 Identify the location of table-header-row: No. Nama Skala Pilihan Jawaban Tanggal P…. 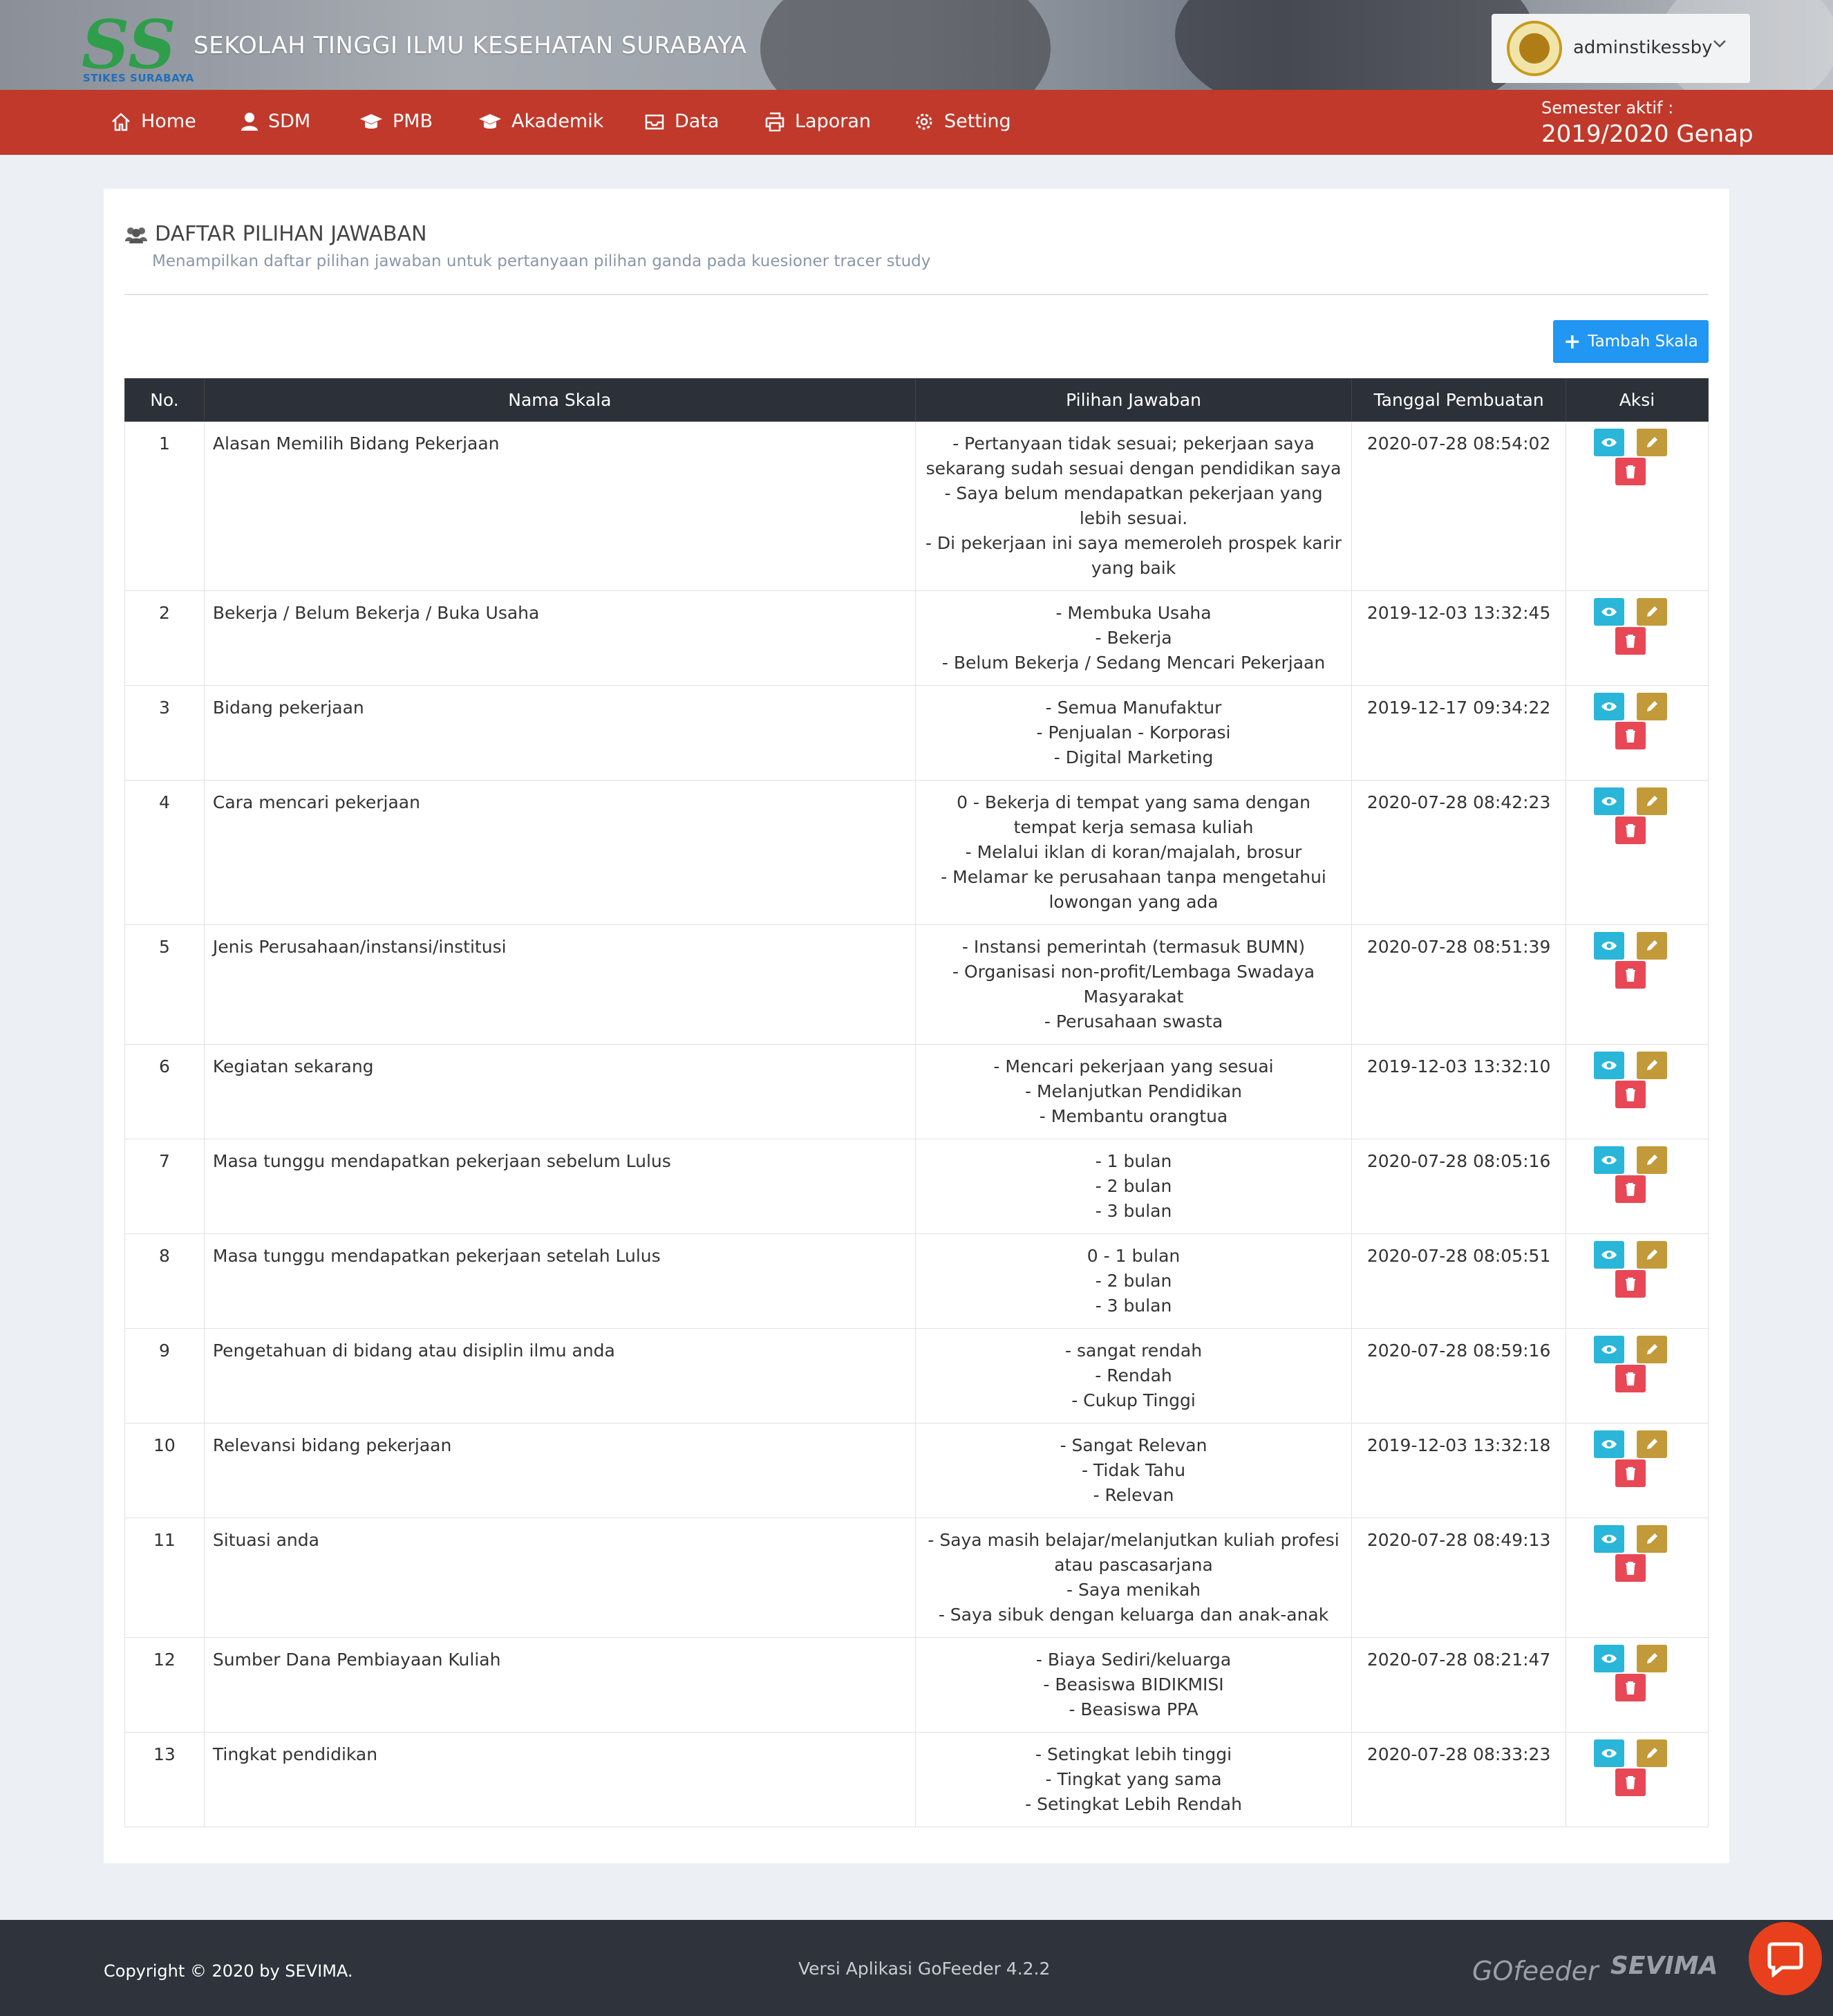
(916, 400).